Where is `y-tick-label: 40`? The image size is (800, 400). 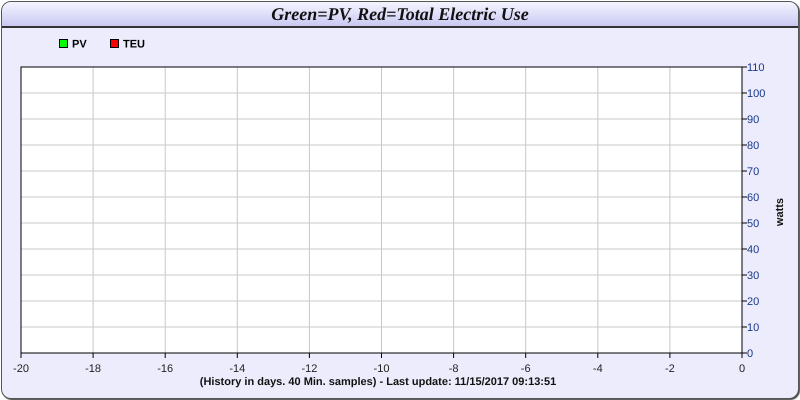
y-tick-label: 40 is located at coordinates (753, 250).